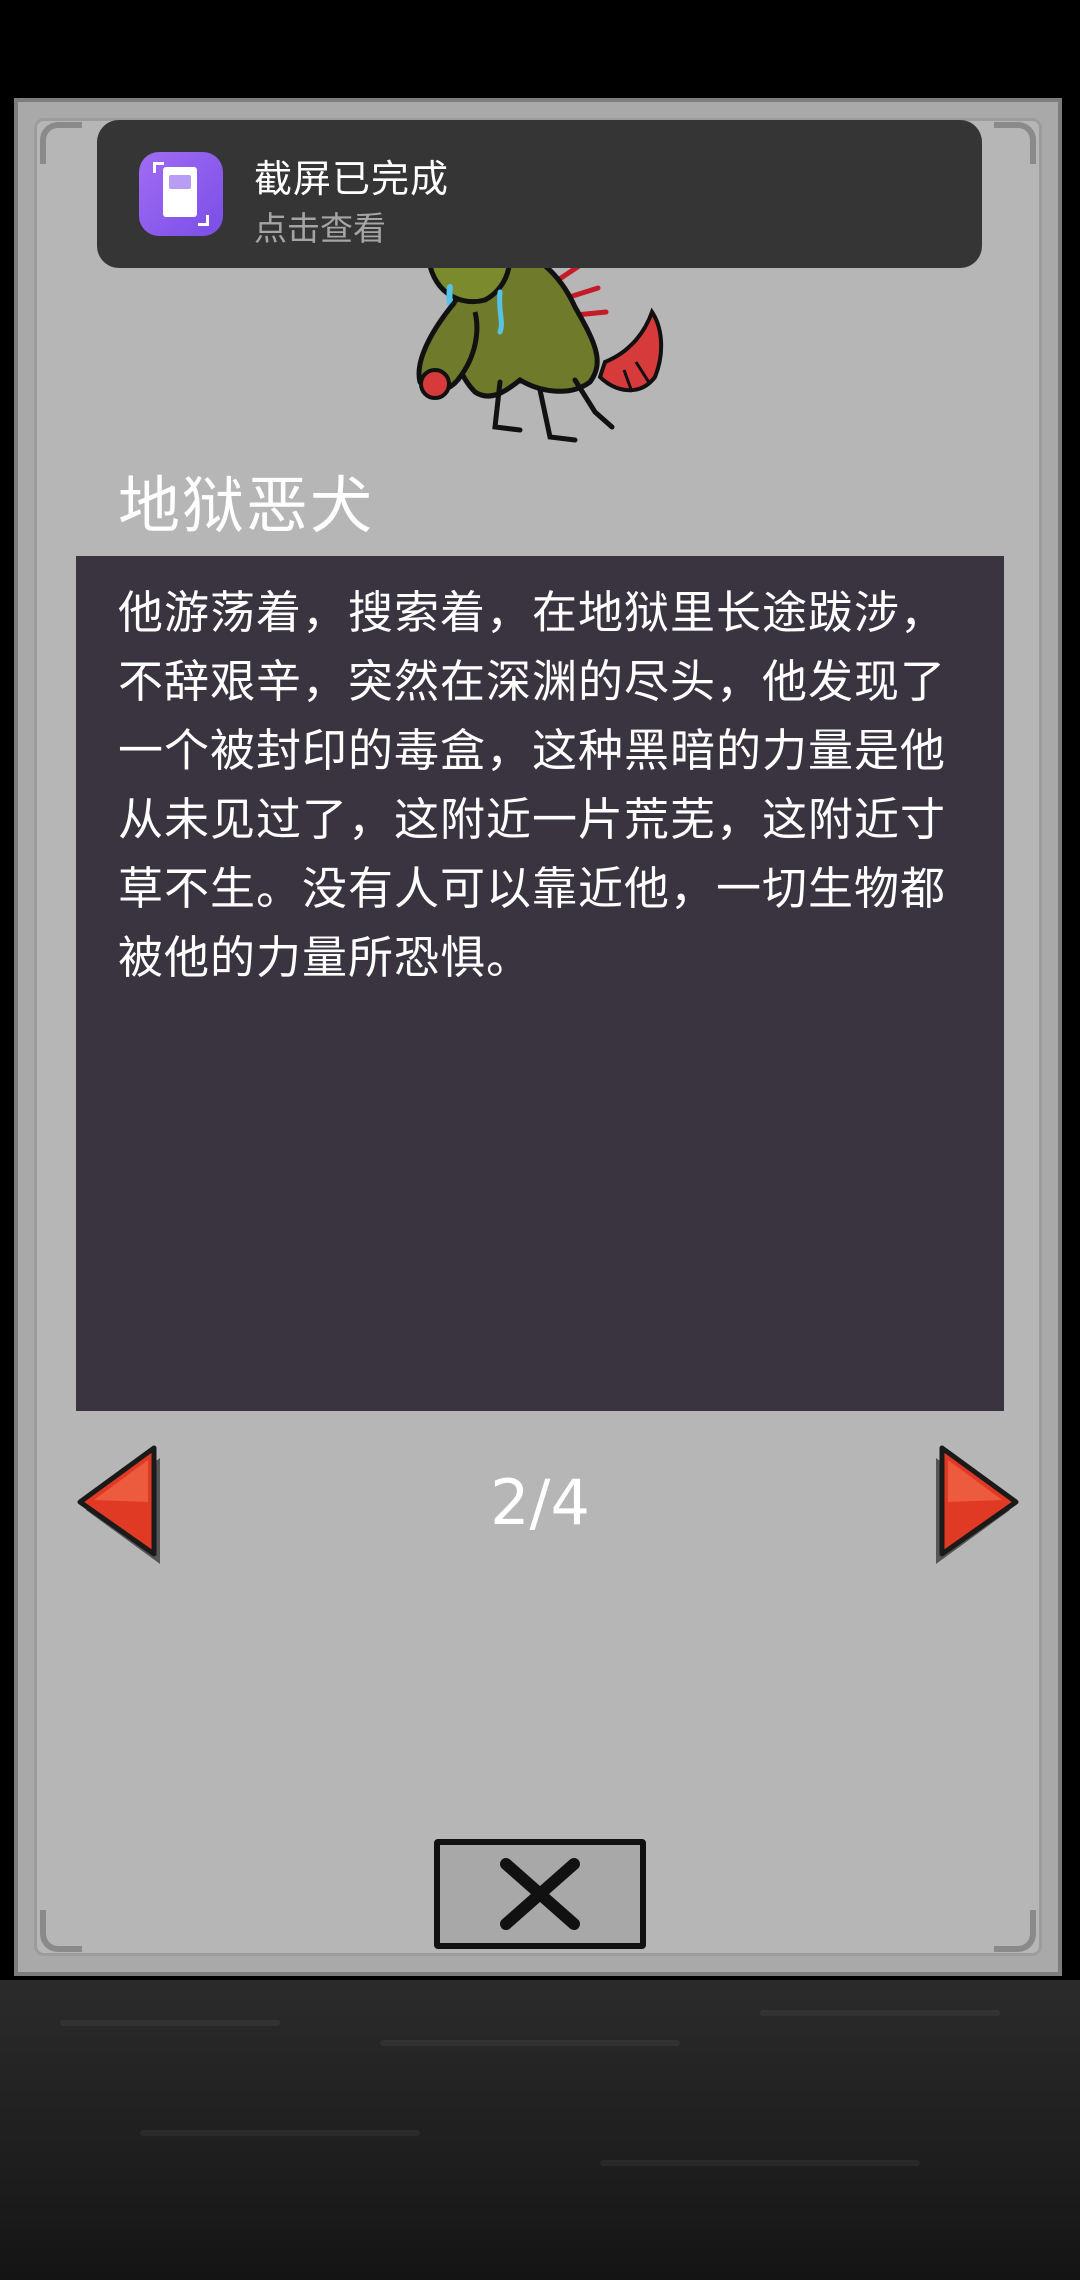 The height and width of the screenshot is (2280, 1080). Describe the element at coordinates (976, 1505) in the screenshot. I see `next-page-button` at that location.